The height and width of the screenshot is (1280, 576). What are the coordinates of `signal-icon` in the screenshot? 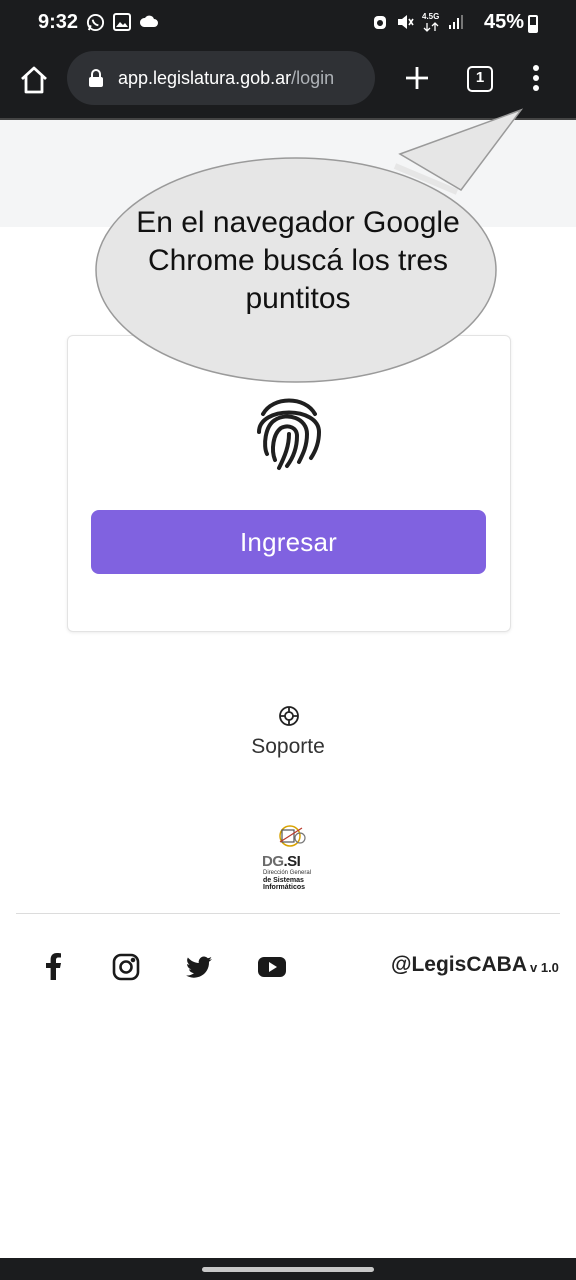 It's located at (456, 22).